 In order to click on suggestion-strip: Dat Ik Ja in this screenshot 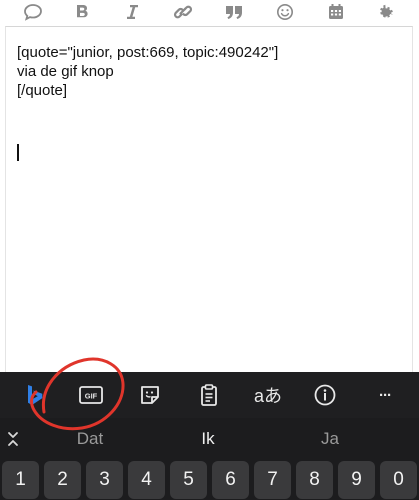, I will do `click(209, 439)`.